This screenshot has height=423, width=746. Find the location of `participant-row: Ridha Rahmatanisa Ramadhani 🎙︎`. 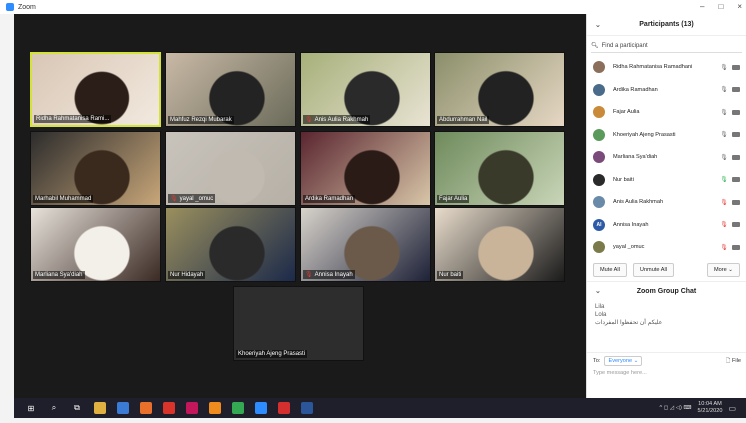

participant-row: Ridha Rahmatanisa Ramadhani 🎙︎ is located at coordinates (666, 67).